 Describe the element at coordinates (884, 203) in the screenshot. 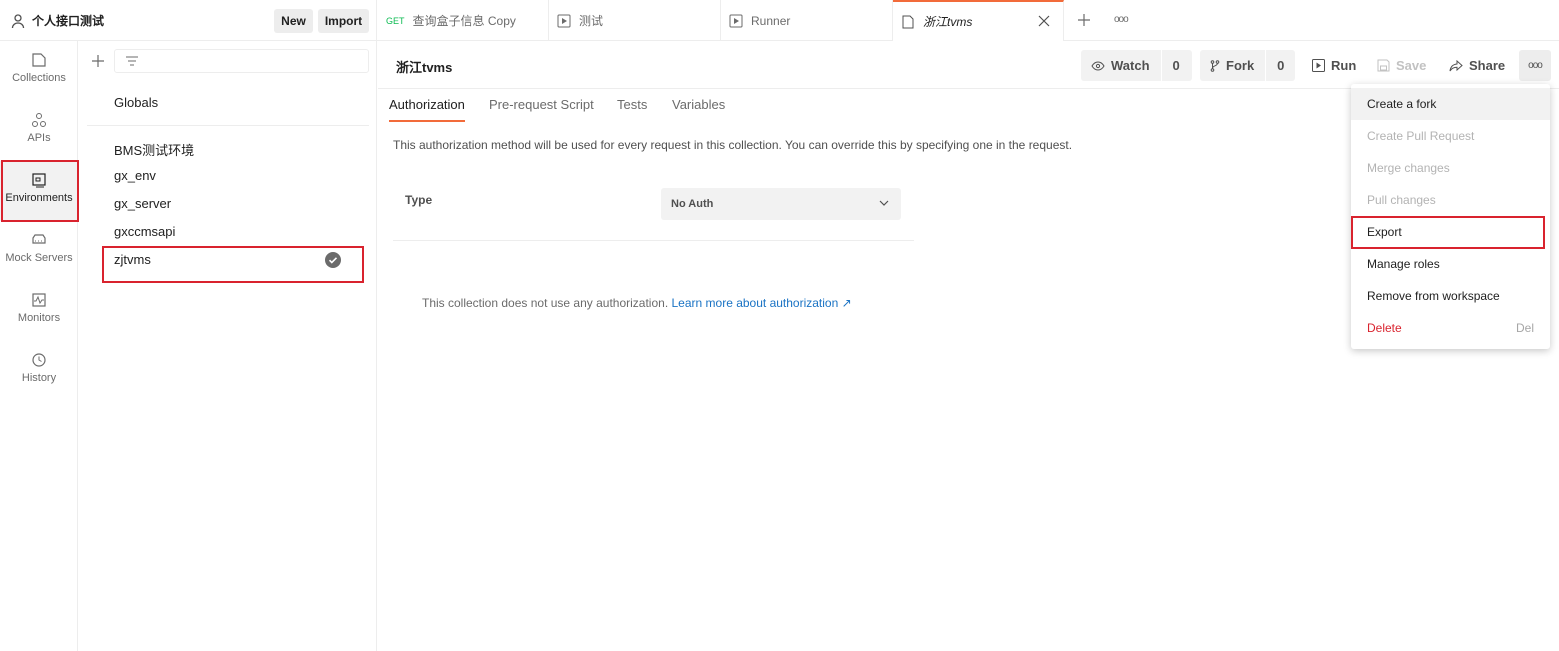

I see `chevron-down-icon` at that location.